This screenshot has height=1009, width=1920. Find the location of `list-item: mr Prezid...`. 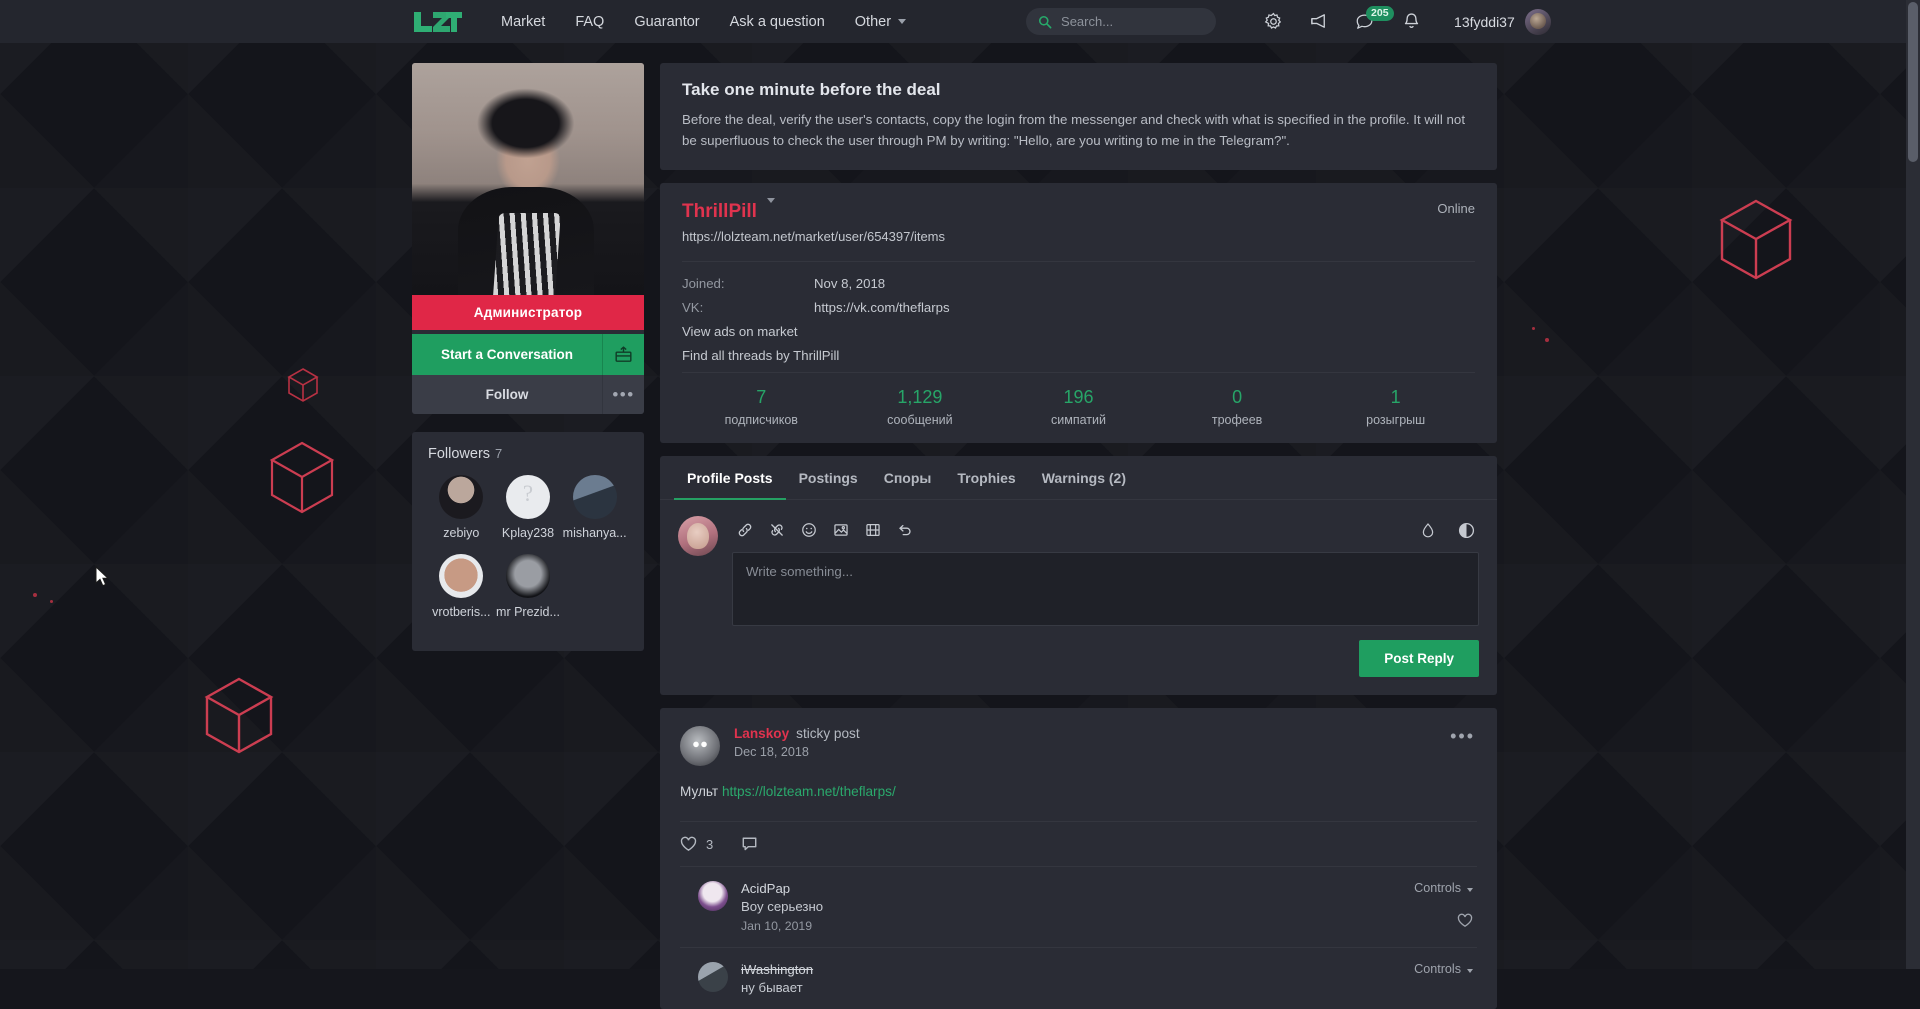

list-item: mr Prezid... is located at coordinates (528, 586).